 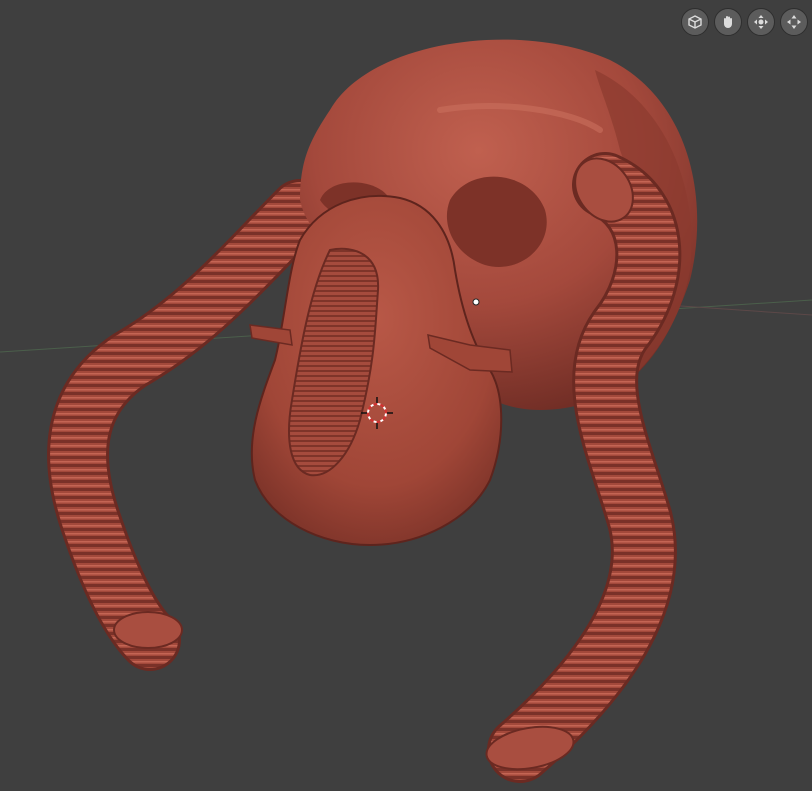 I want to click on object-origin-dot, so click(x=476, y=302).